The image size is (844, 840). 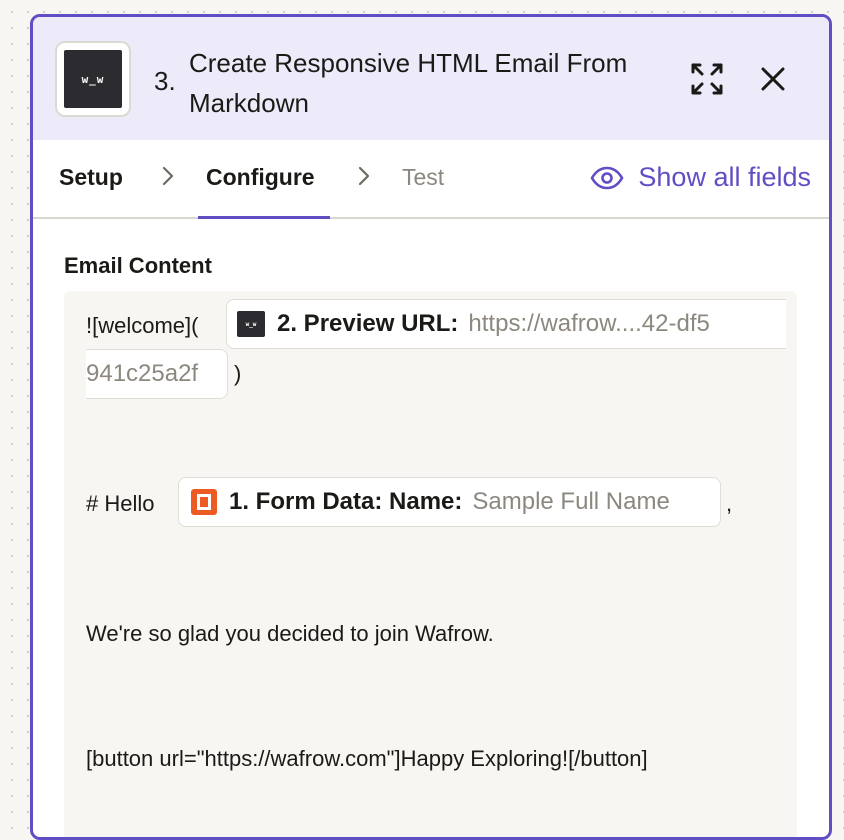 I want to click on app-logo-text: w_w, so click(x=93, y=79).